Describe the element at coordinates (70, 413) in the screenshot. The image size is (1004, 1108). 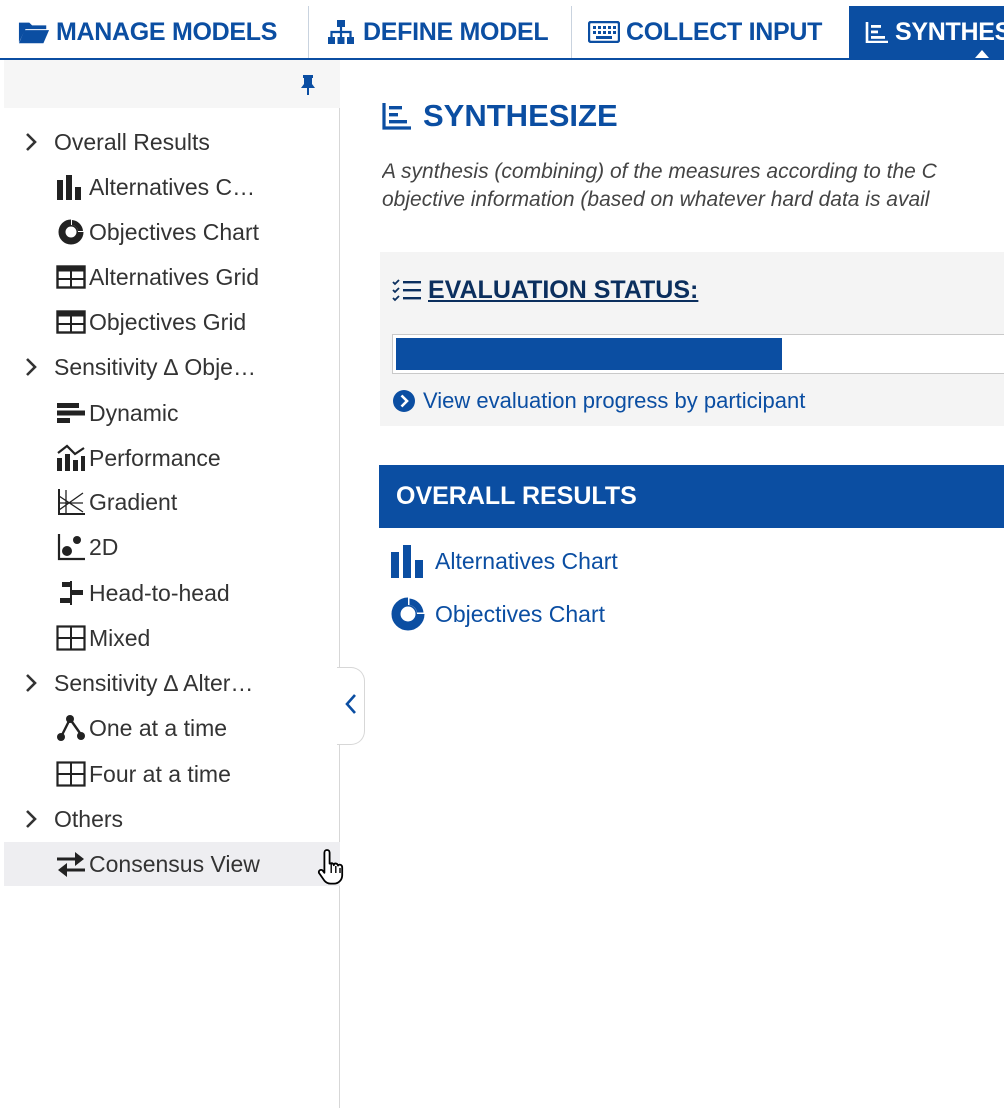
I see `horizontal-bars-icon` at that location.